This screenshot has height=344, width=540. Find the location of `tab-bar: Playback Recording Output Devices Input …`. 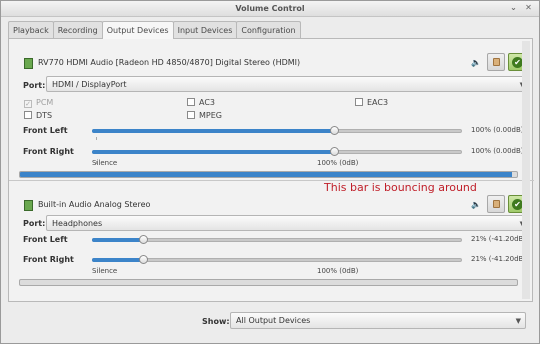

tab-bar: Playback Recording Output Devices Input … is located at coordinates (154, 30).